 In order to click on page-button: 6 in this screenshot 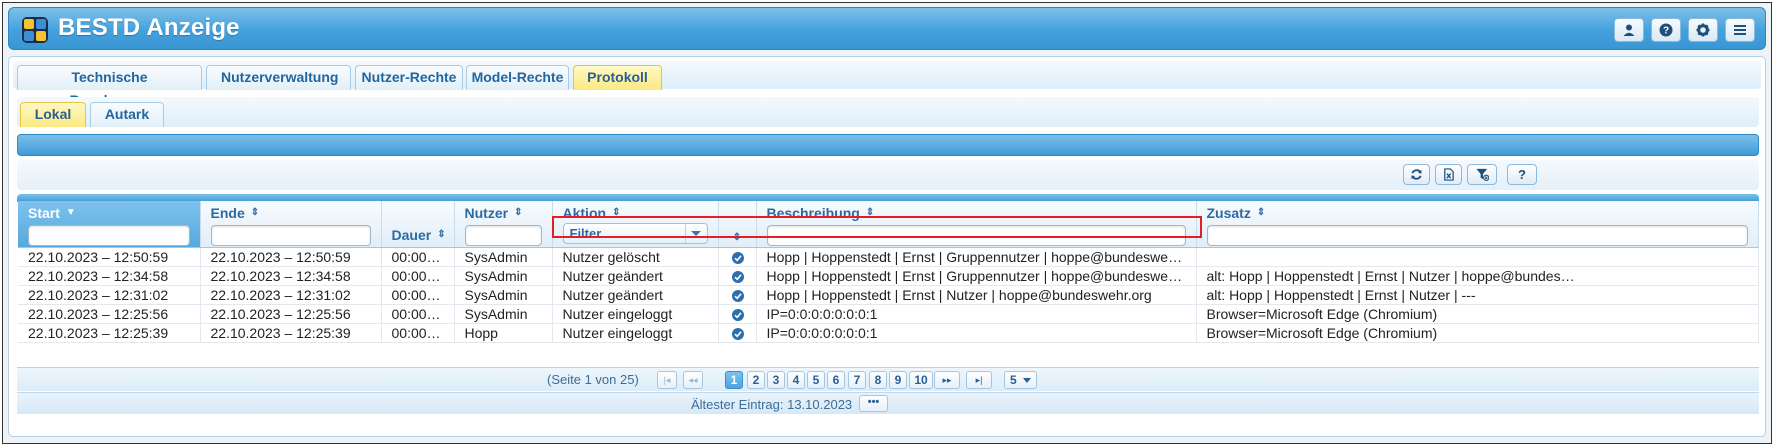, I will do `click(836, 380)`.